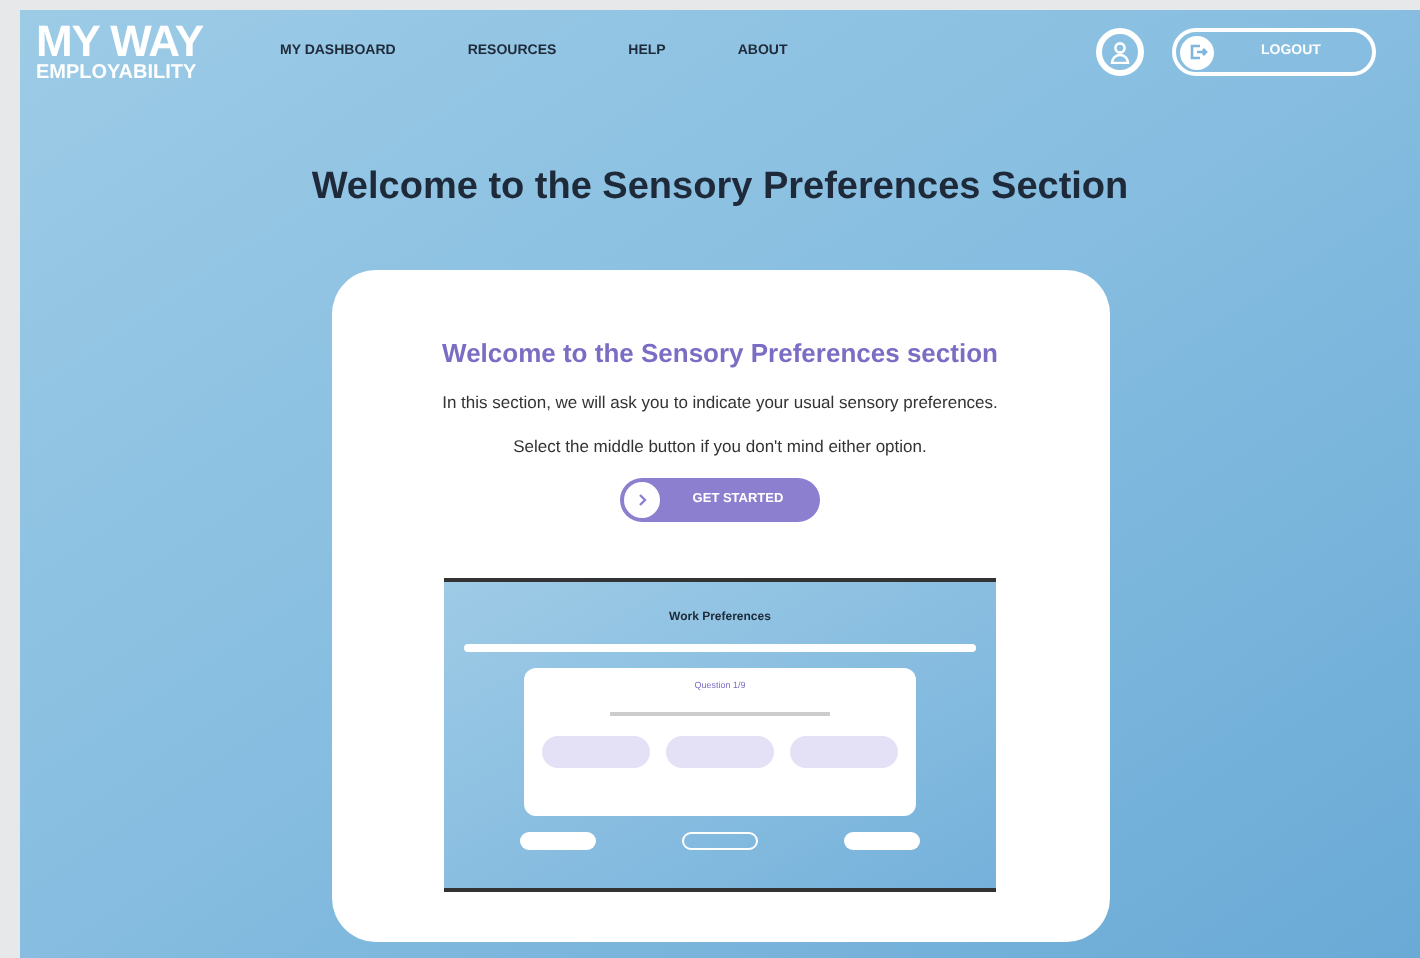 This screenshot has width=1420, height=958. What do you see at coordinates (1120, 52) in the screenshot?
I see `user-icon` at bounding box center [1120, 52].